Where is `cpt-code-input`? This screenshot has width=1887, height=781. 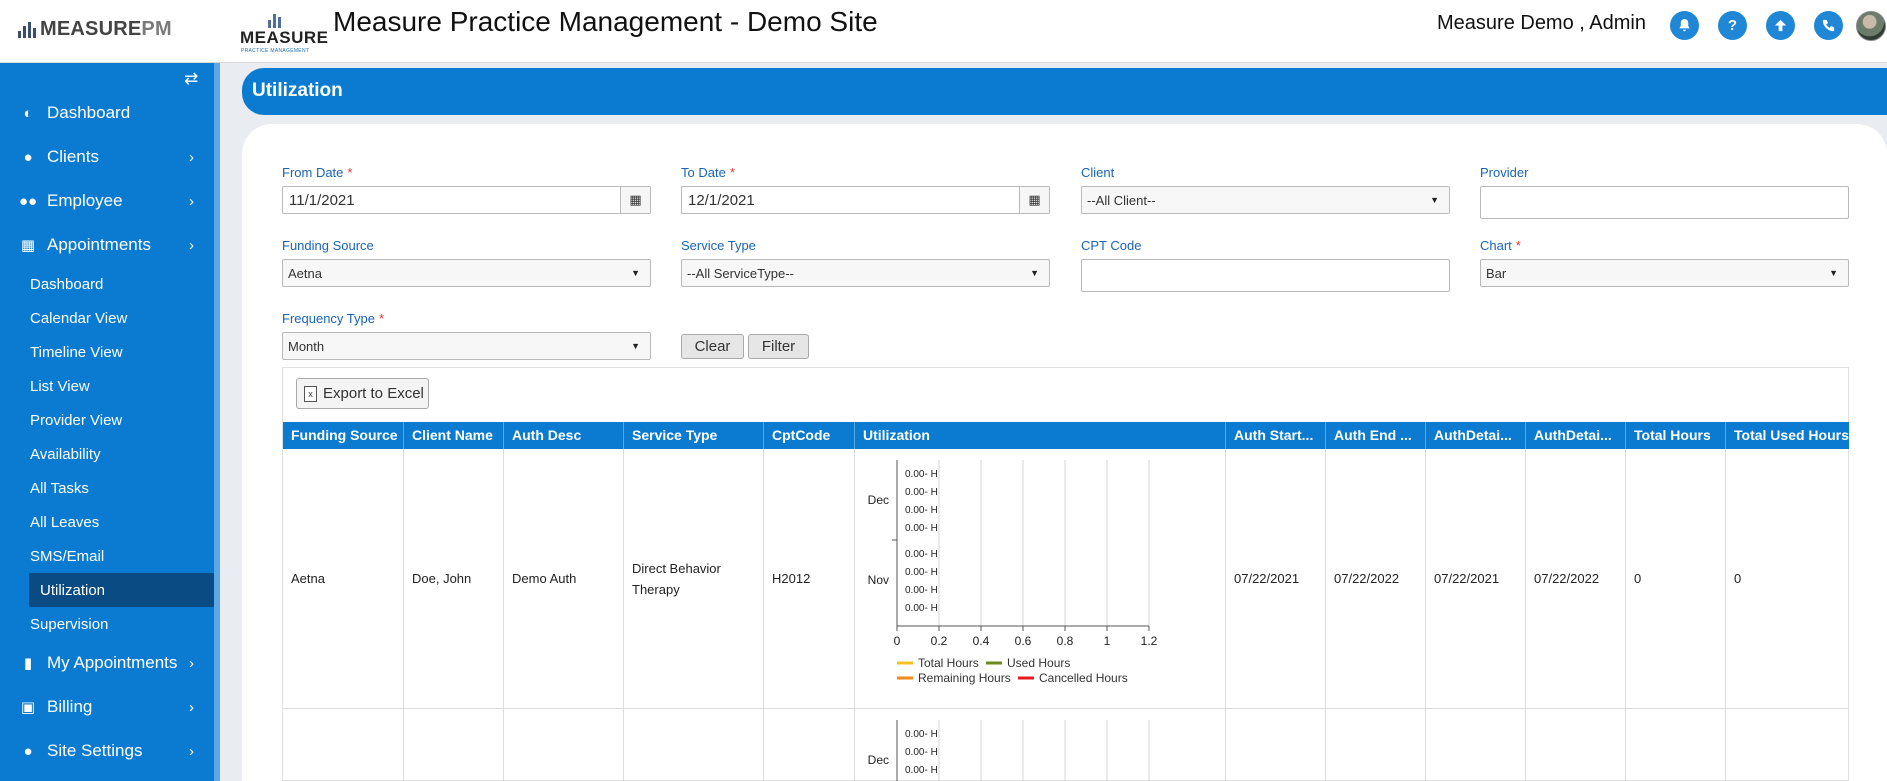 cpt-code-input is located at coordinates (1265, 275).